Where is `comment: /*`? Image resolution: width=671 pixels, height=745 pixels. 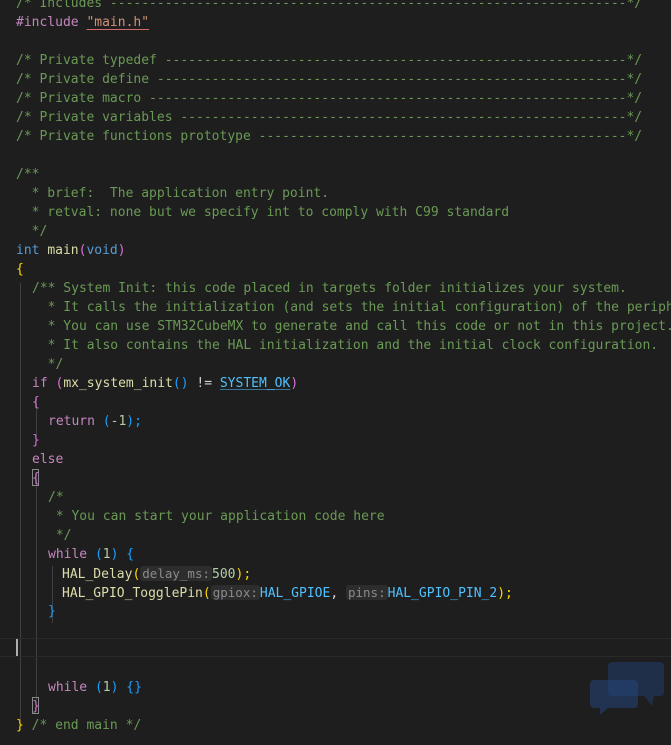 comment: /* is located at coordinates (56, 497).